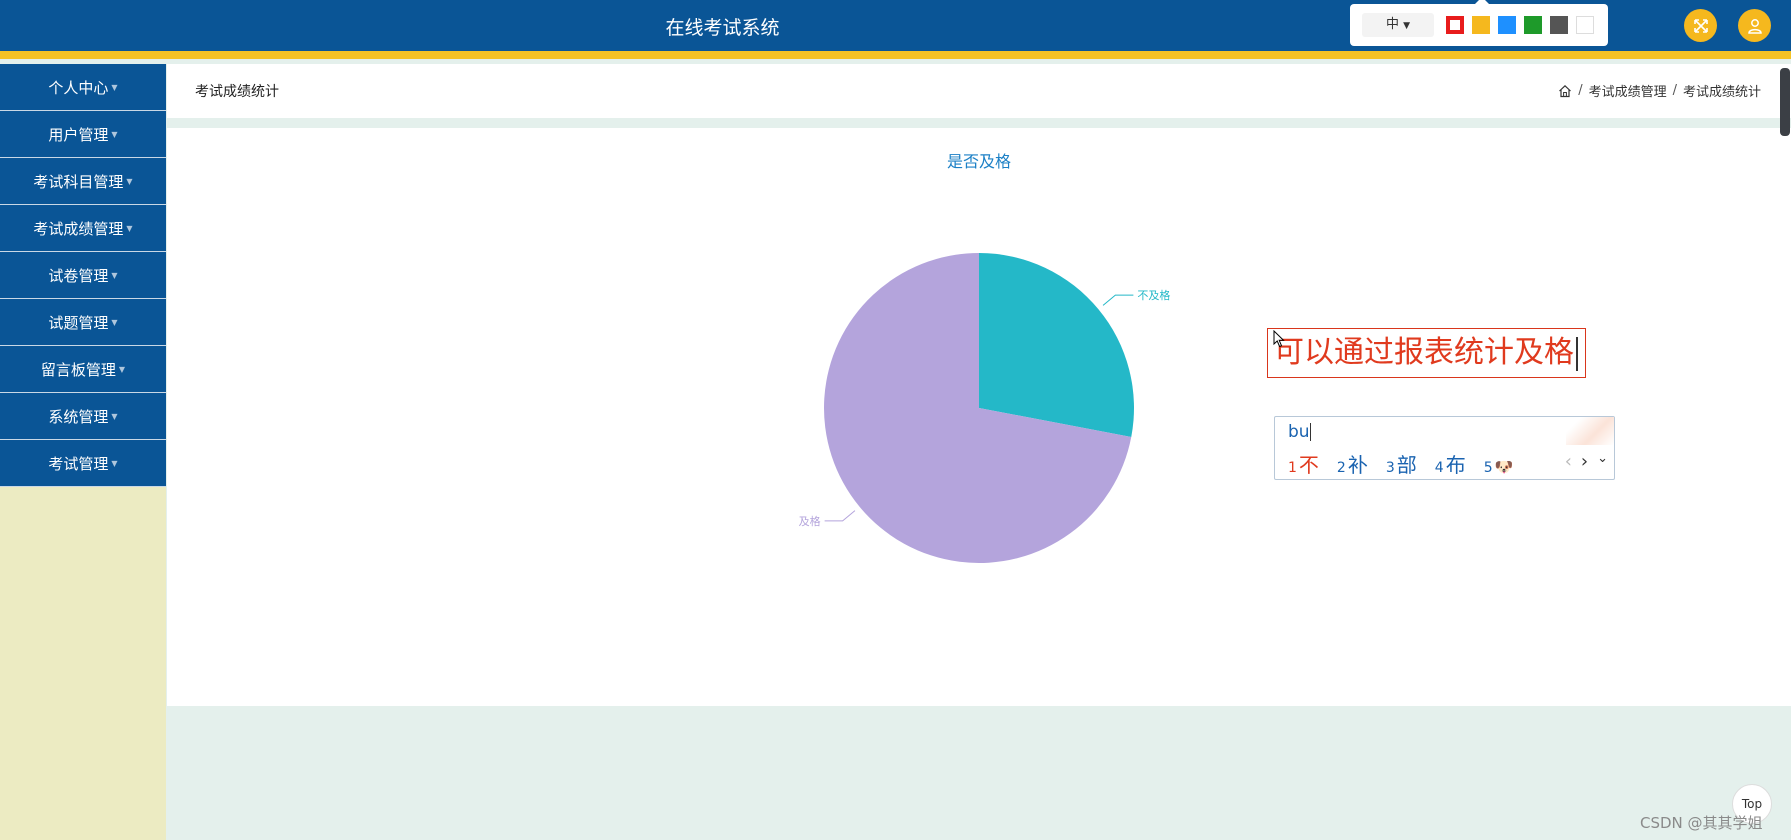 This screenshot has height=840, width=1791. I want to click on sidebar-item-label: 系统管理, so click(78, 416).